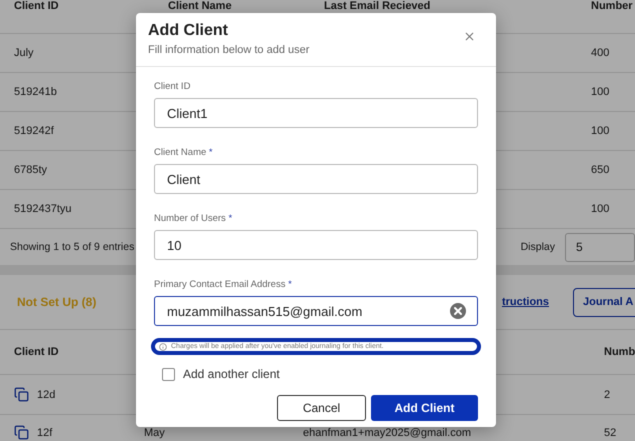  Describe the element at coordinates (43, 209) in the screenshot. I see `table-cell: 5192437tyu` at that location.